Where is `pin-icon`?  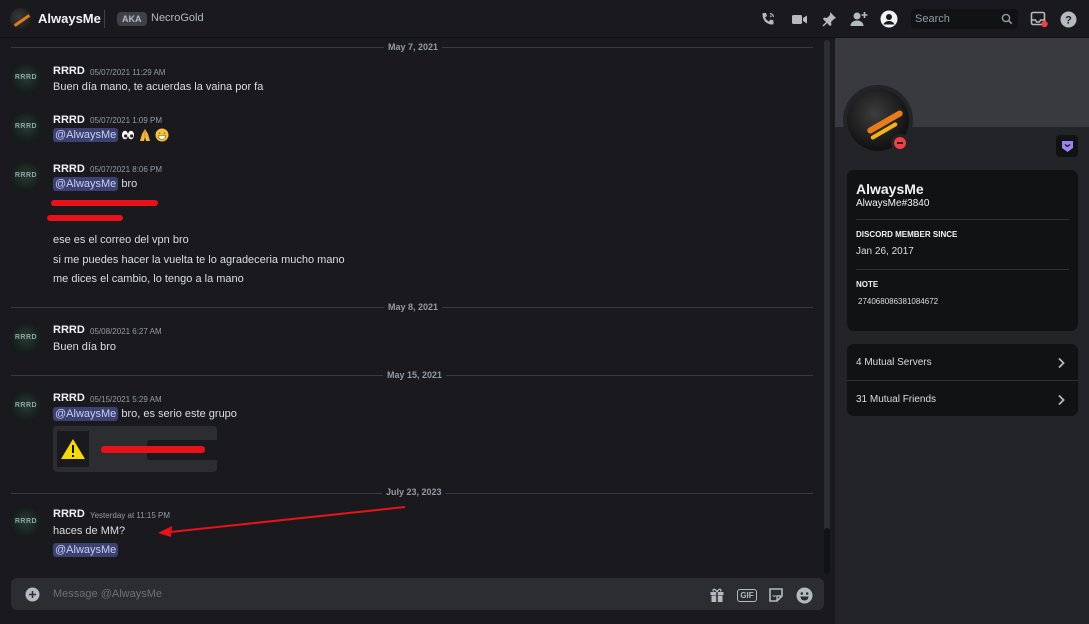 pin-icon is located at coordinates (829, 19).